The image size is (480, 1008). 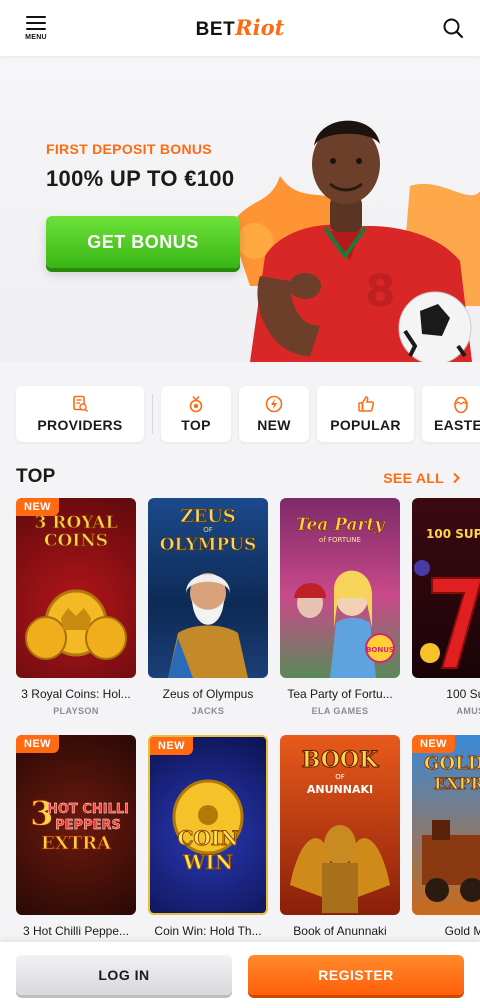 What do you see at coordinates (260, 27) in the screenshot?
I see `logo-riot-text: Riot` at bounding box center [260, 27].